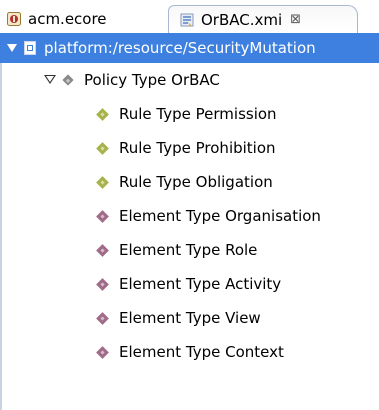  I want to click on policy-label: Policy Type OrBAC, so click(152, 80).